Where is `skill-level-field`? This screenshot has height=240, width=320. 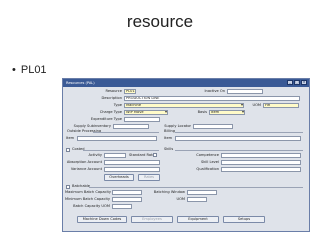
skill-level-field is located at coordinates (261, 162).